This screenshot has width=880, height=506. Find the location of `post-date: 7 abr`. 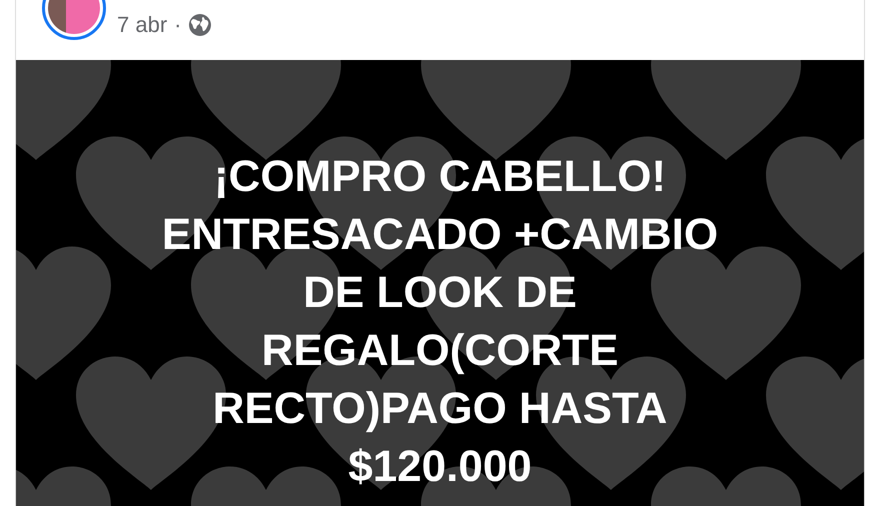

post-date: 7 abr is located at coordinates (142, 25).